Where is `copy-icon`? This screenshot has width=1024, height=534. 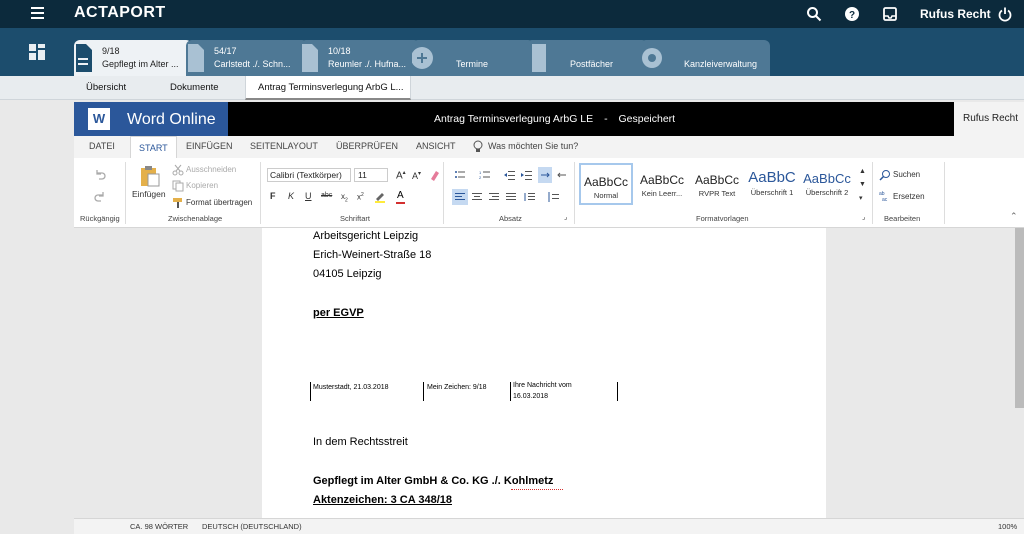 copy-icon is located at coordinates (178, 186).